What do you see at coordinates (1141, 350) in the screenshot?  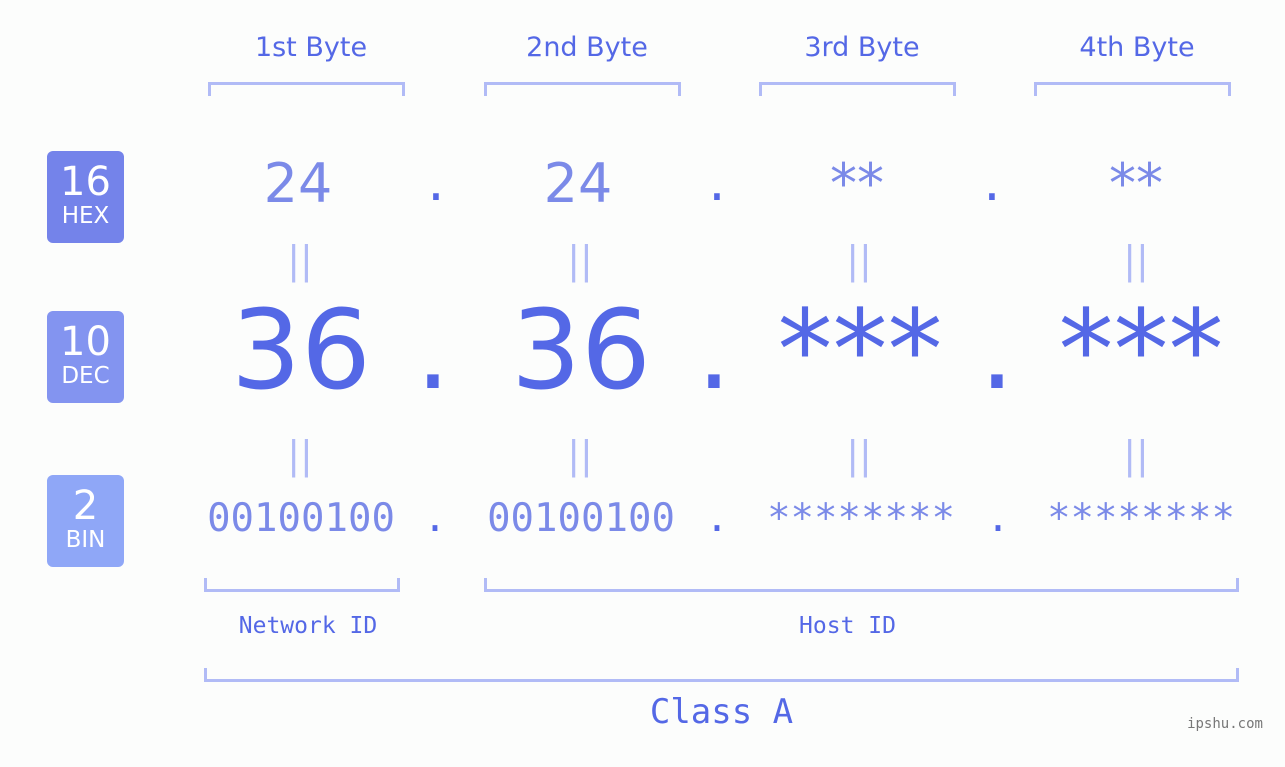 I see `dec-value-4: ***` at bounding box center [1141, 350].